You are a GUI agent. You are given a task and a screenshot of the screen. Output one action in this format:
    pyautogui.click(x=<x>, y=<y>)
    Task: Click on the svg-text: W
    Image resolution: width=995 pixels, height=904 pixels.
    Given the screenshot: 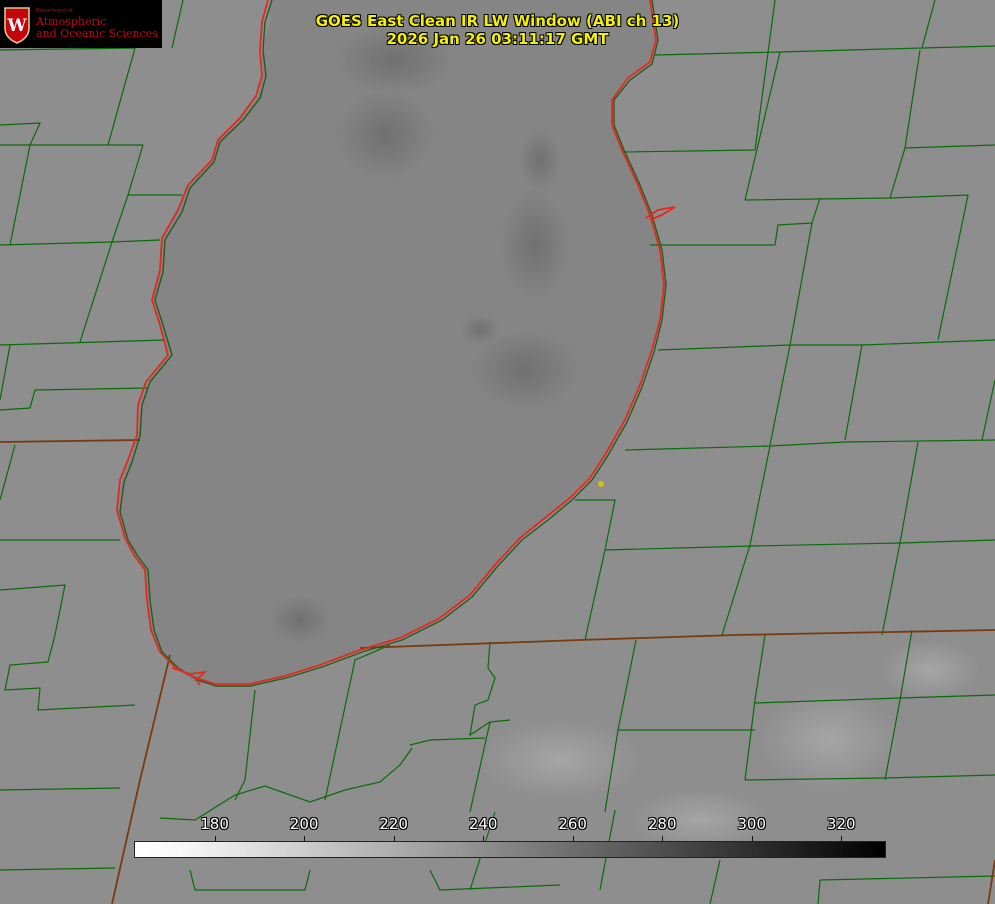 What is the action you would take?
    pyautogui.click(x=16, y=26)
    